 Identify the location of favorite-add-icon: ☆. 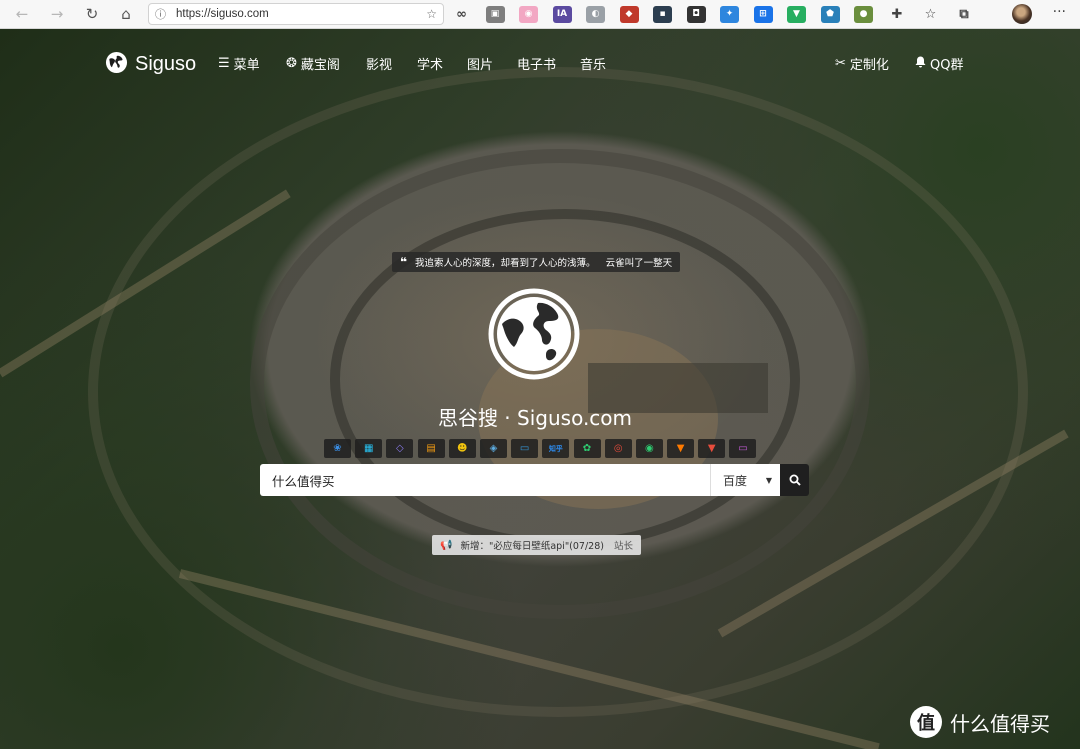
(431, 14).